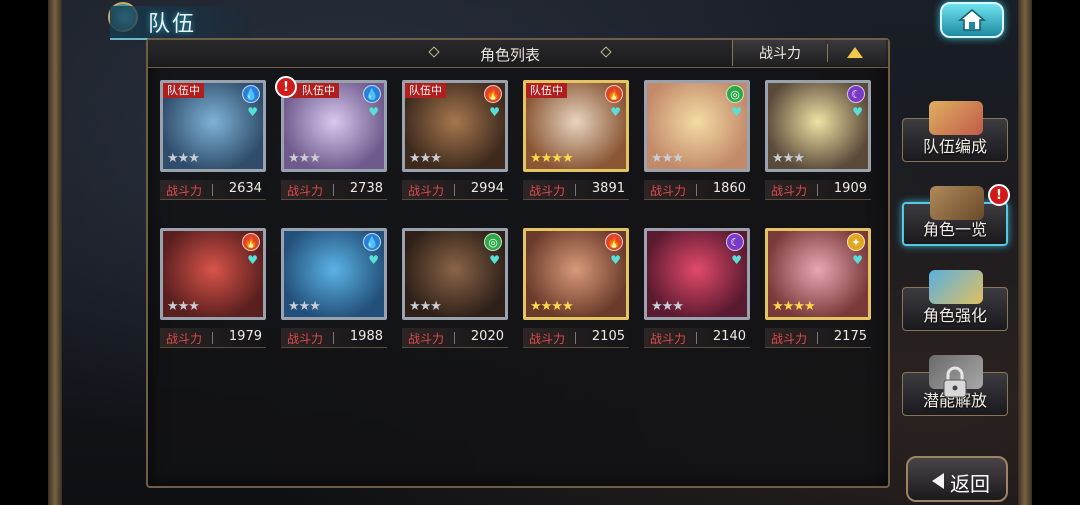  What do you see at coordinates (954, 315) in the screenshot?
I see `sidebar-item-label: 角色强化` at bounding box center [954, 315].